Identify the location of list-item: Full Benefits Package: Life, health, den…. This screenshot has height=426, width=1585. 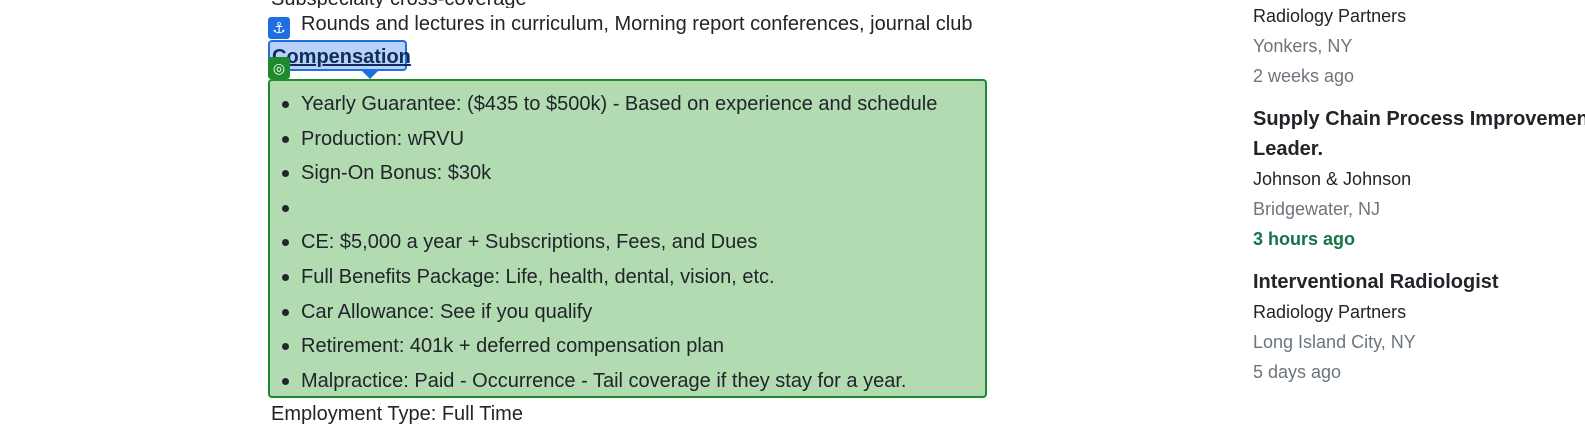
(609, 277).